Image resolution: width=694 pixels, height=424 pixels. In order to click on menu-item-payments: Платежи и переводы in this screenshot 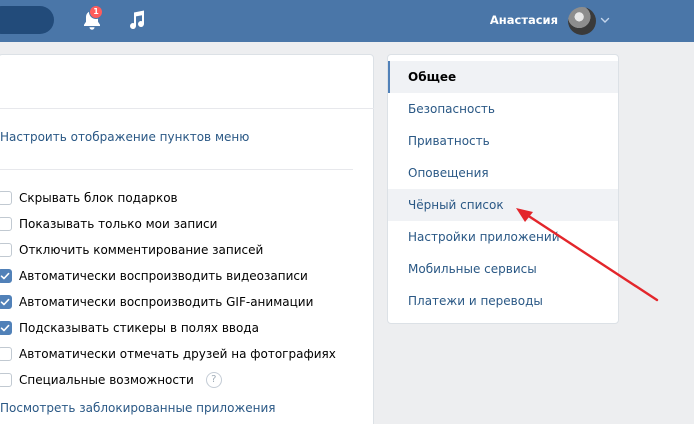, I will do `click(503, 301)`.